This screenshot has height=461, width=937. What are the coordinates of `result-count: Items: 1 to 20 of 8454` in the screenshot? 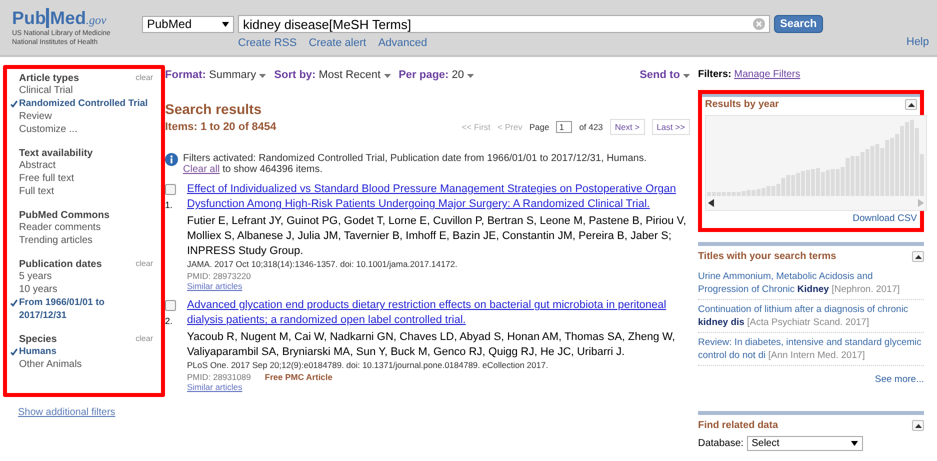 It's located at (220, 127).